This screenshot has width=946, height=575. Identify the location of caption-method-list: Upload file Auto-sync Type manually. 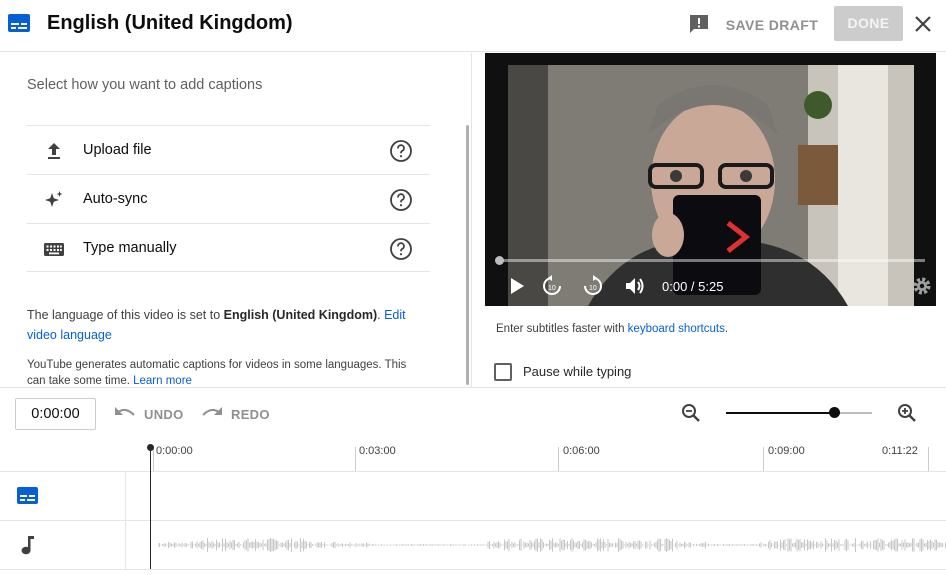
(228, 198).